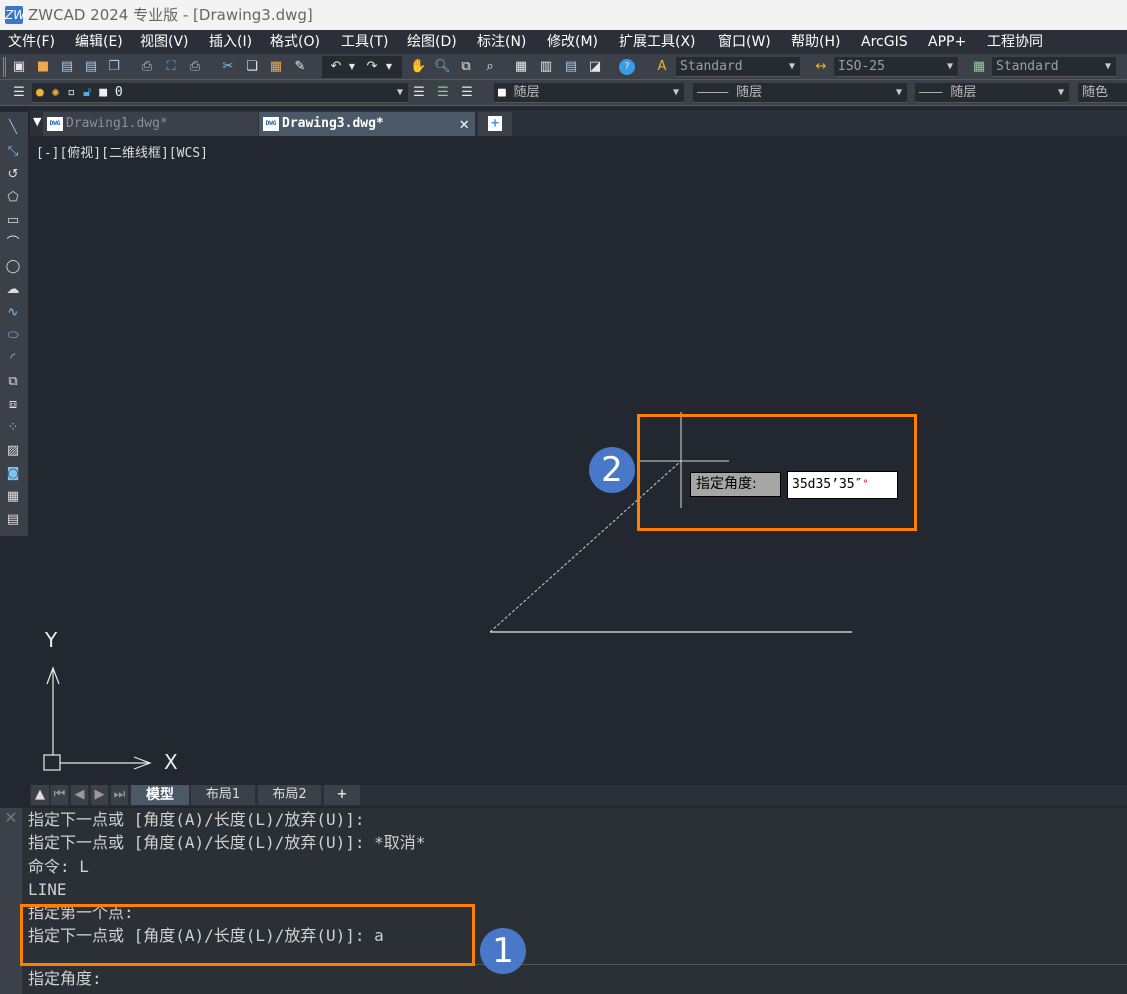 The height and width of the screenshot is (994, 1127). What do you see at coordinates (11, 901) in the screenshot?
I see `command-window-grip: ✕` at bounding box center [11, 901].